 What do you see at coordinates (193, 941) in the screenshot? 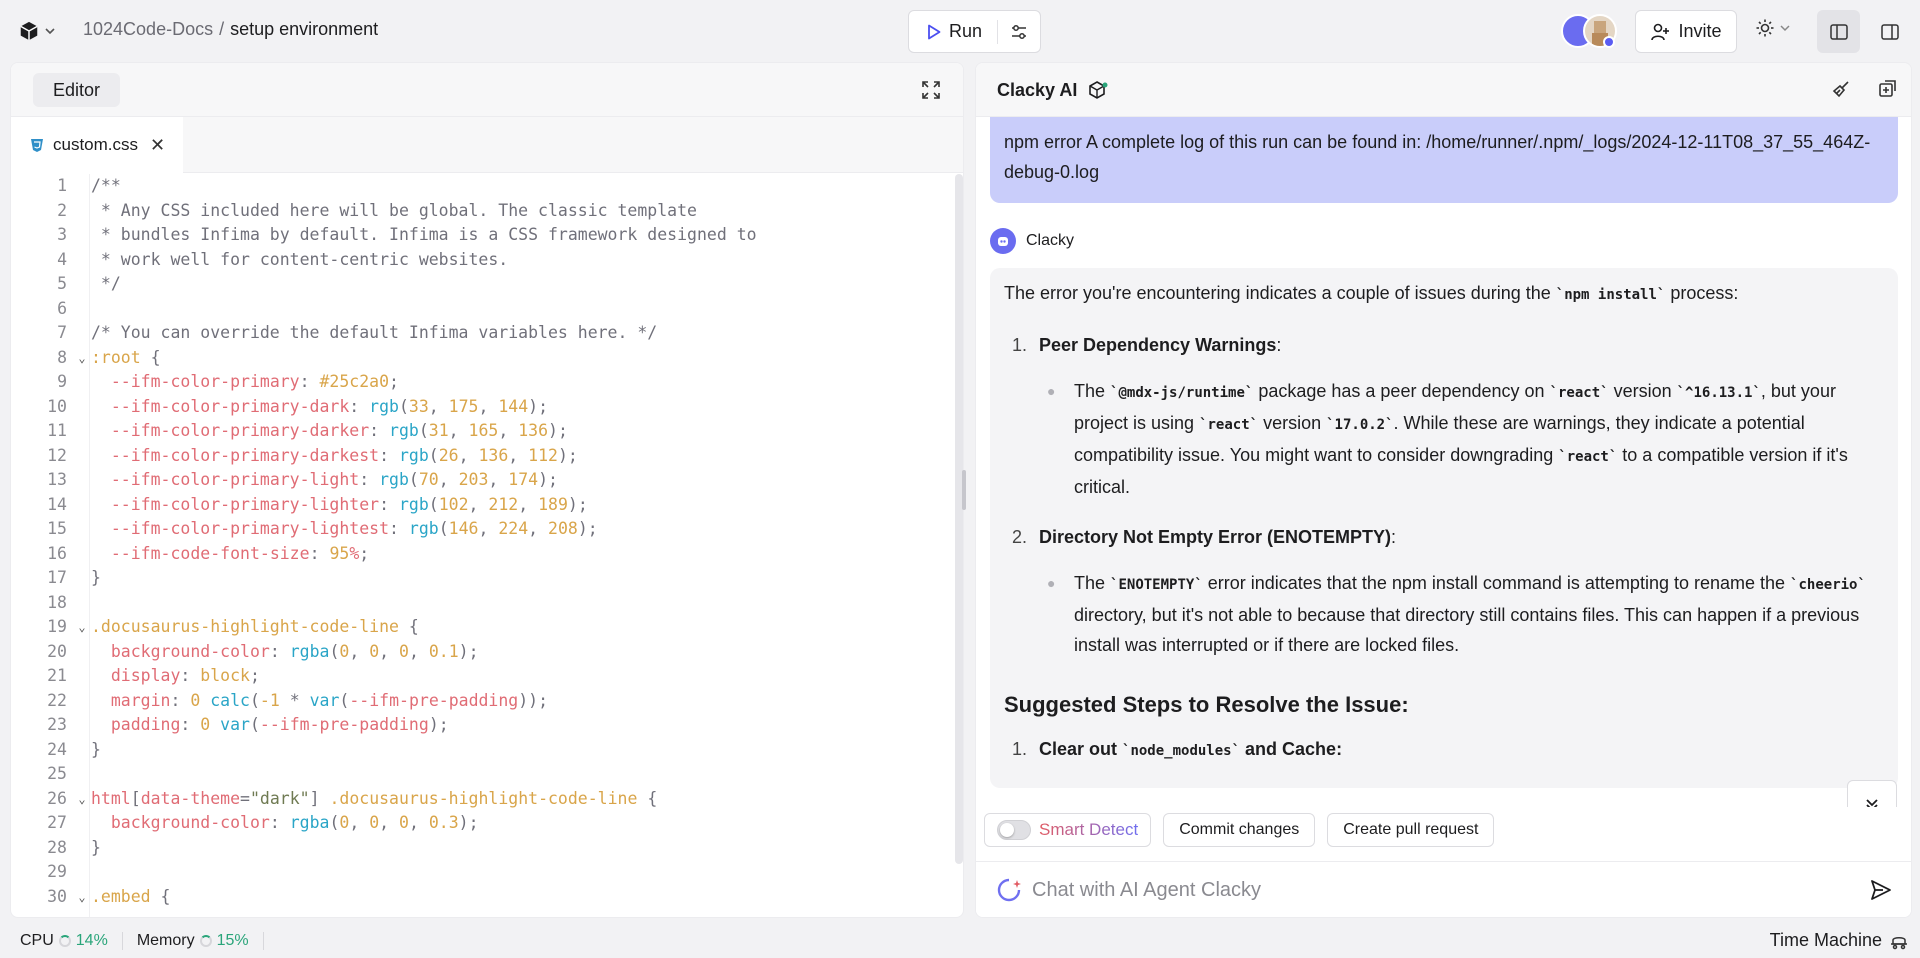
I see `memory-usage: Memory 15%` at bounding box center [193, 941].